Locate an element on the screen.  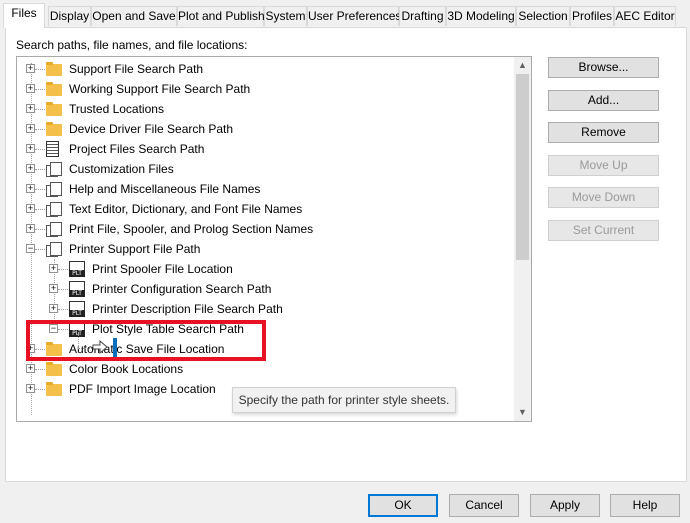
tree-item-label: Project Files Search Path is located at coordinates (137, 149).